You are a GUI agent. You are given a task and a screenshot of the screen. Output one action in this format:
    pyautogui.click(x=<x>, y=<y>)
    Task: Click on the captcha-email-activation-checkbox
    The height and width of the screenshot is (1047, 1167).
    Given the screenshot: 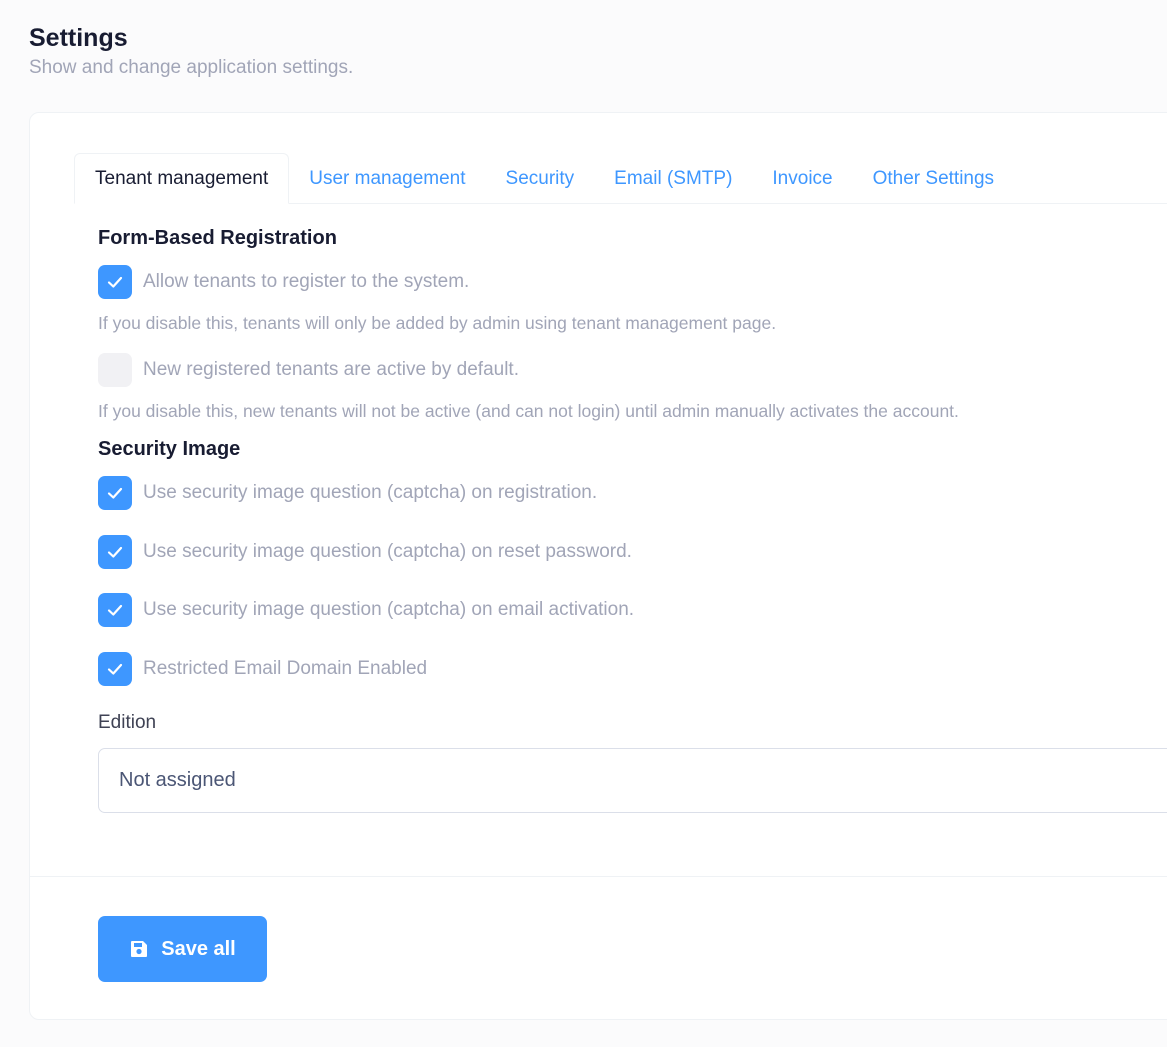 What is the action you would take?
    pyautogui.click(x=115, y=610)
    